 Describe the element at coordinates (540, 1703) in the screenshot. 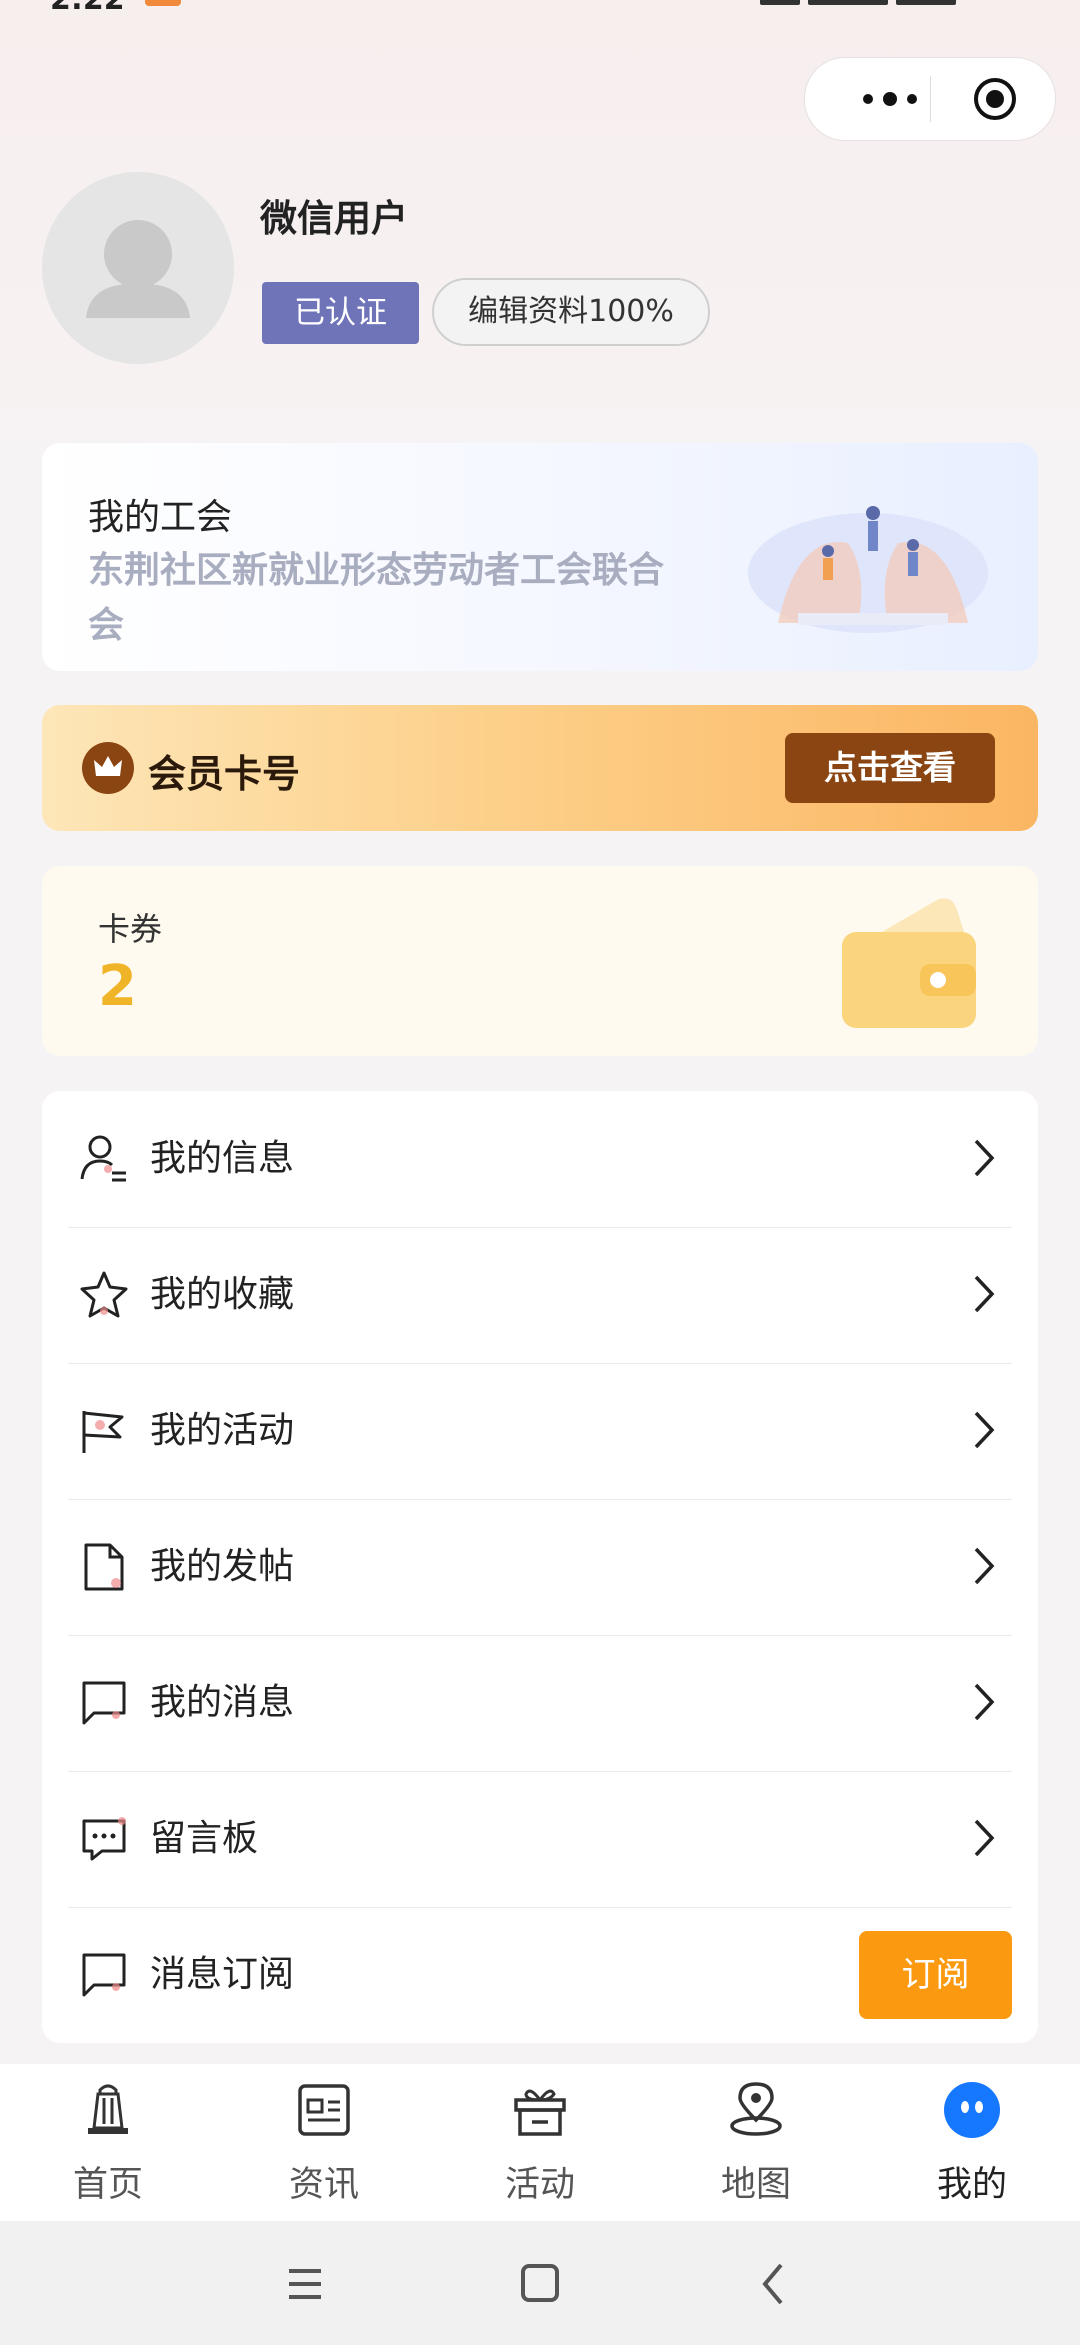

I see `menu-item-my-messages: 我的消息` at that location.